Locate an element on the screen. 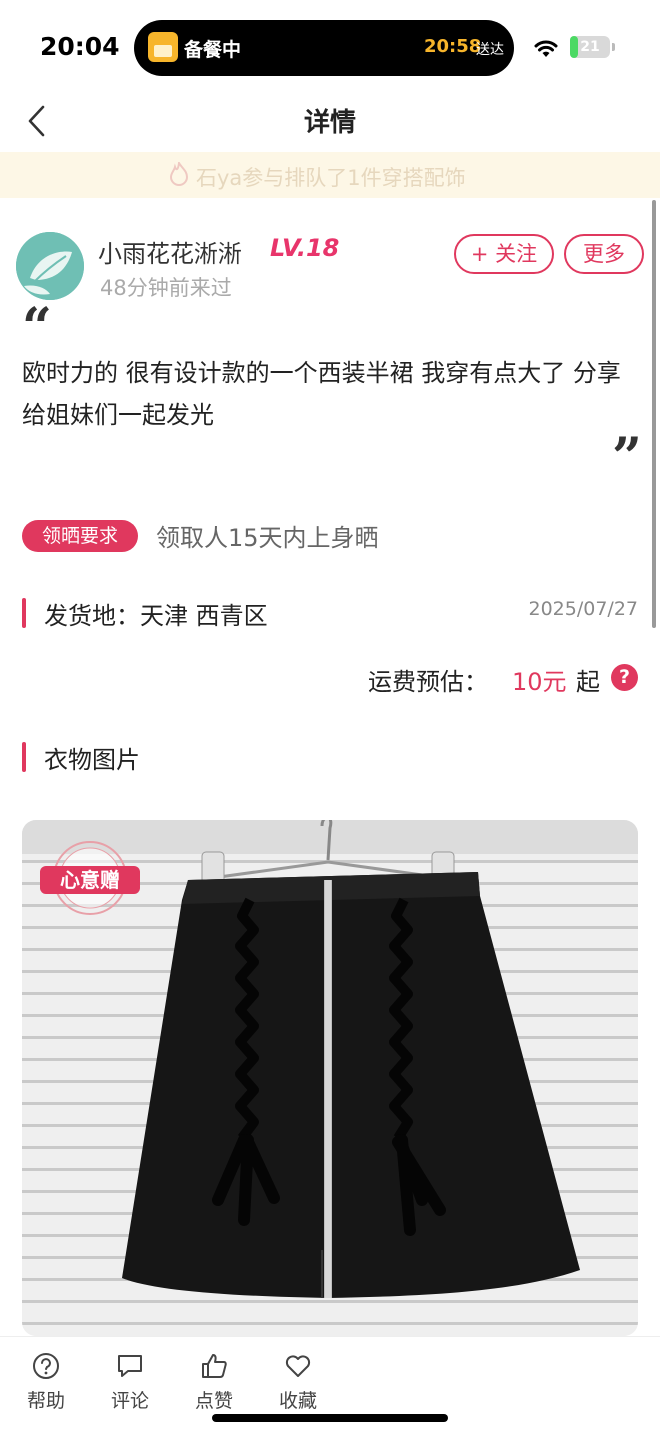  status-bar: 20:04 备餐中 20:58 送达 21 is located at coordinates (330, 45).